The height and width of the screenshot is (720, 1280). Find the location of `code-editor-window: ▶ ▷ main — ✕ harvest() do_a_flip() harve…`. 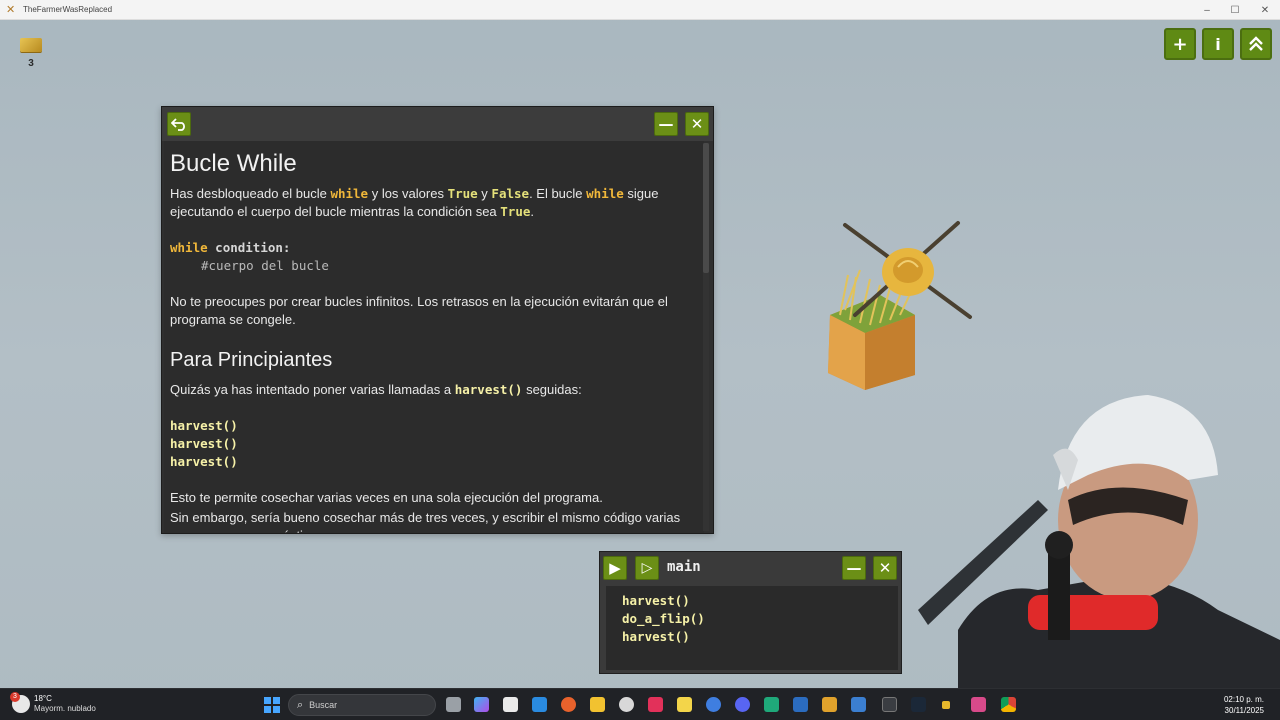

code-editor-window: ▶ ▷ main — ✕ harvest() do_a_flip() harve… is located at coordinates (750, 612).